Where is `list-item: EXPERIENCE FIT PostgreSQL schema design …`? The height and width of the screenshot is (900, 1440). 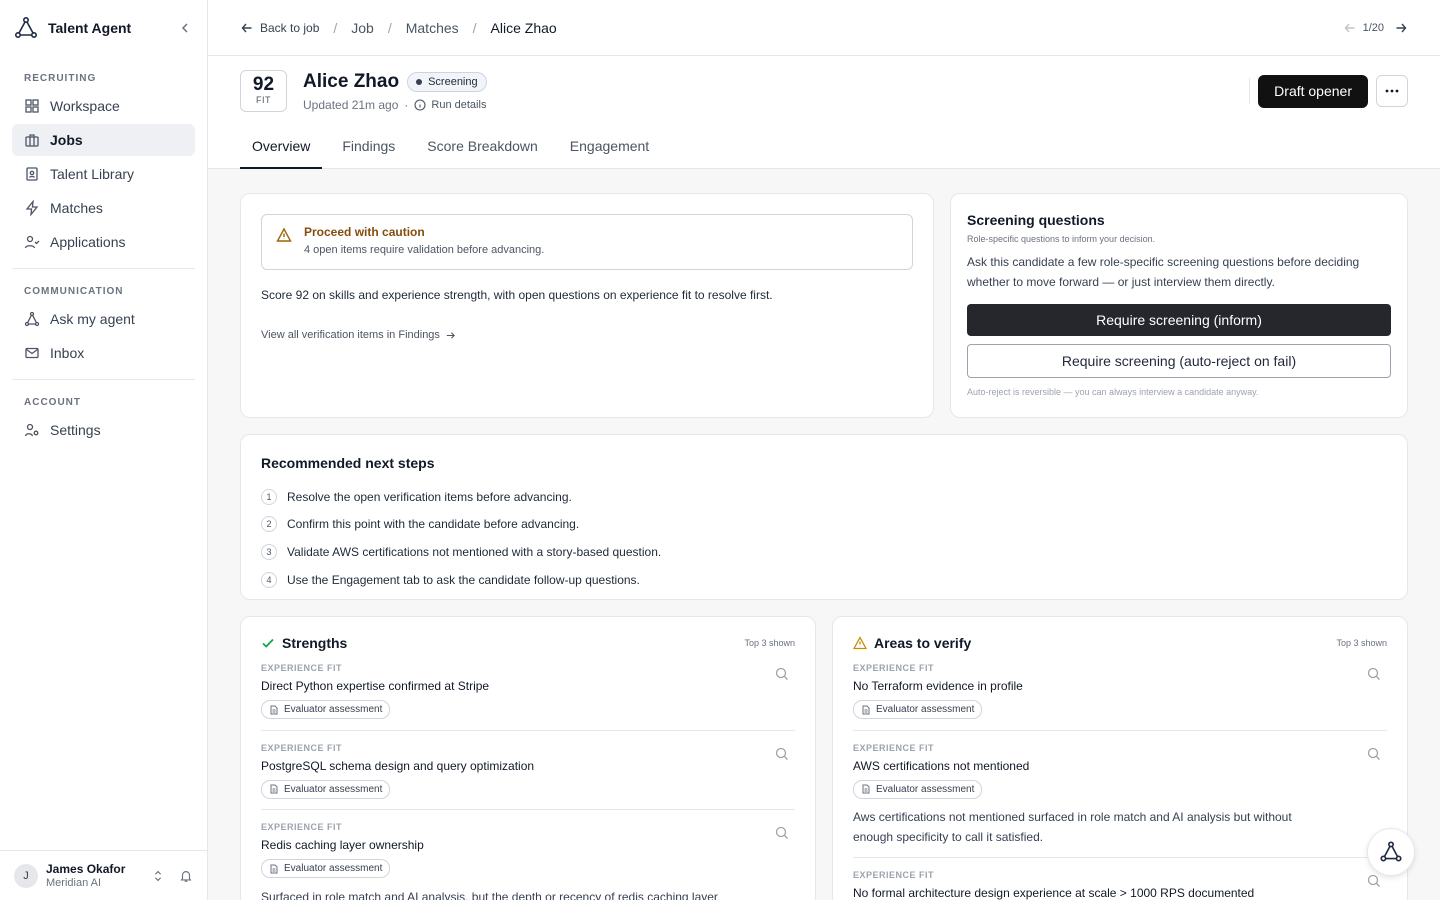 list-item: EXPERIENCE FIT PostgreSQL schema design … is located at coordinates (528, 776).